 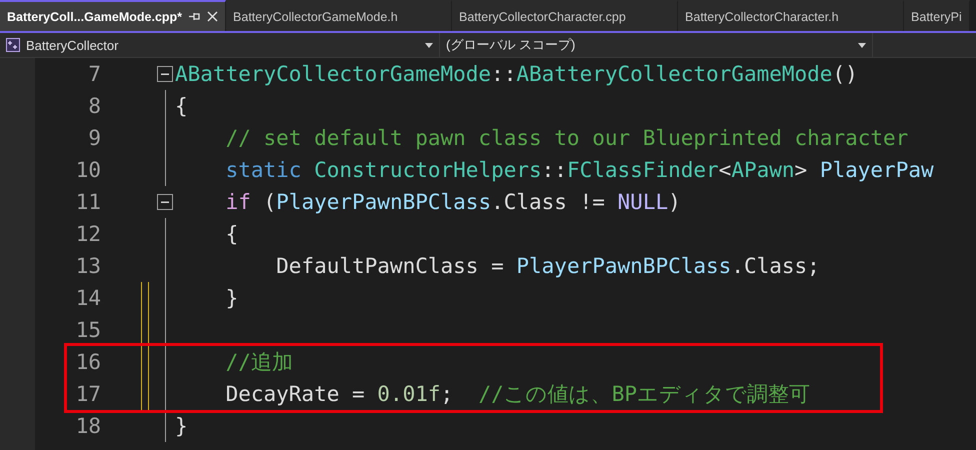 I want to click on file-tab: BatteryCollectorGameMode.h, so click(x=339, y=15).